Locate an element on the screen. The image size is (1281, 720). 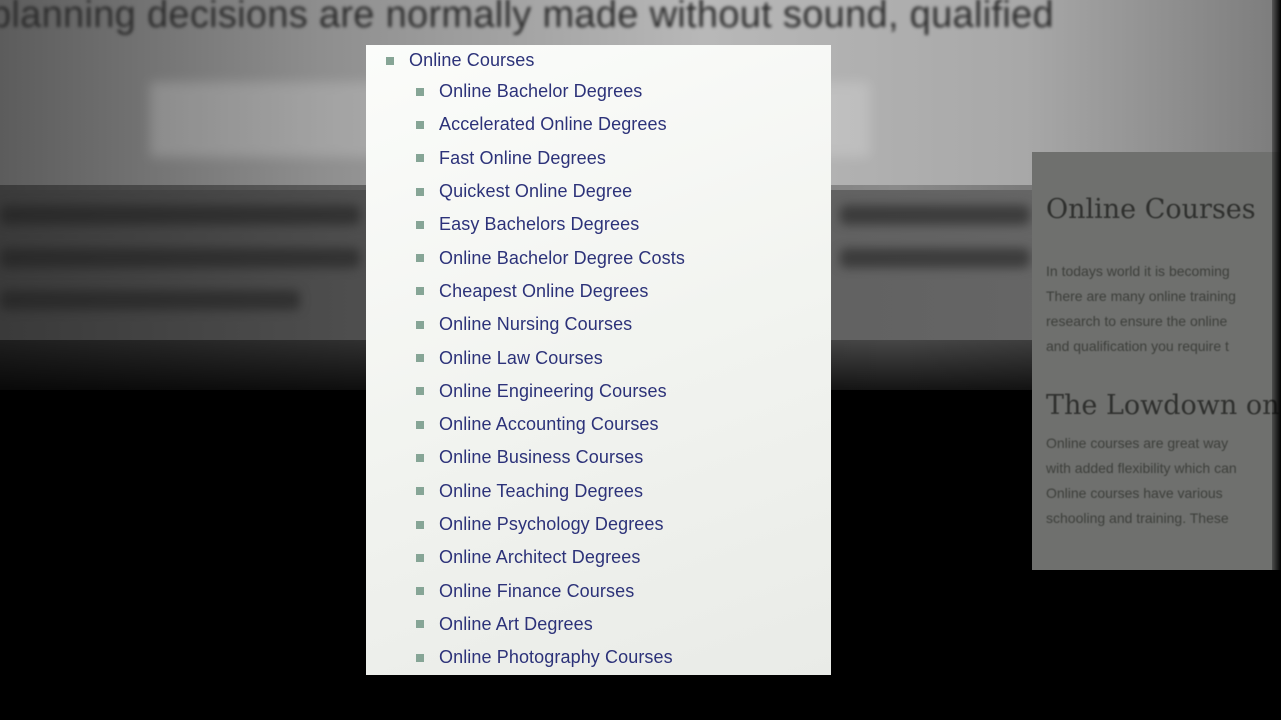
menu-item-link: Fast Online Degrees is located at coordinates (522, 158).